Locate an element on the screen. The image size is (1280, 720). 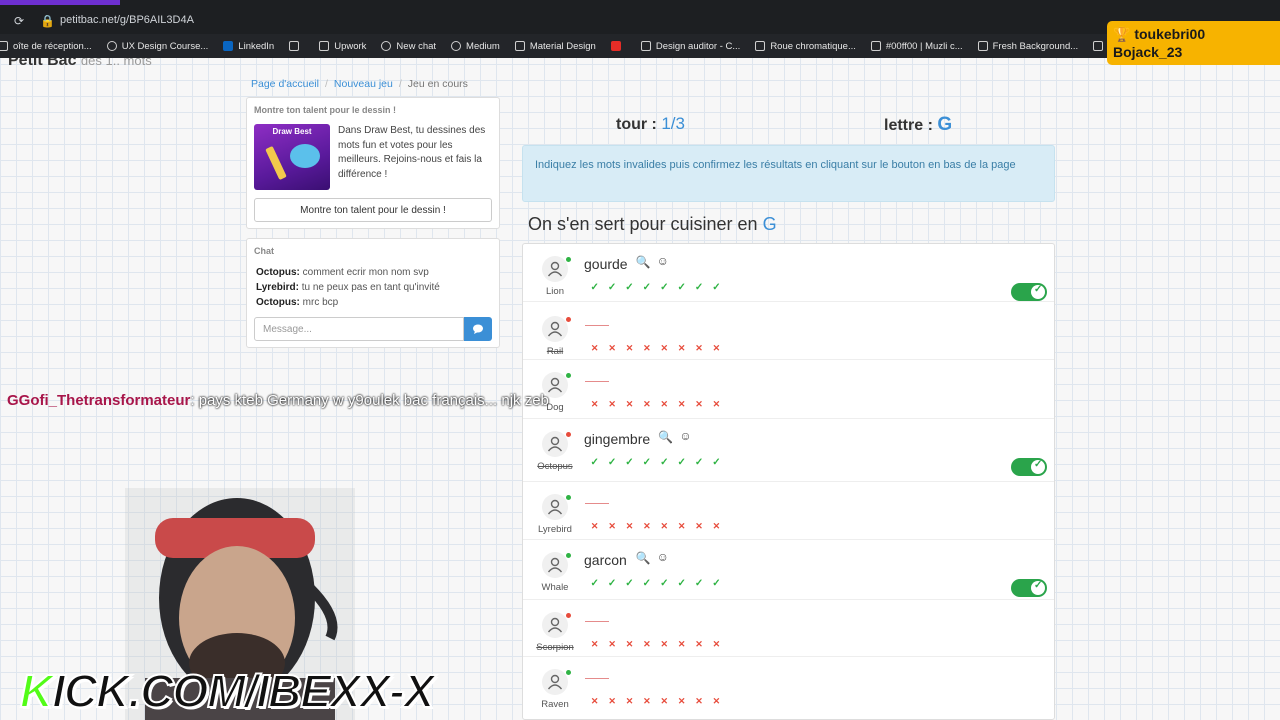
lock-icon: 🔒 is located at coordinates (47, 21).